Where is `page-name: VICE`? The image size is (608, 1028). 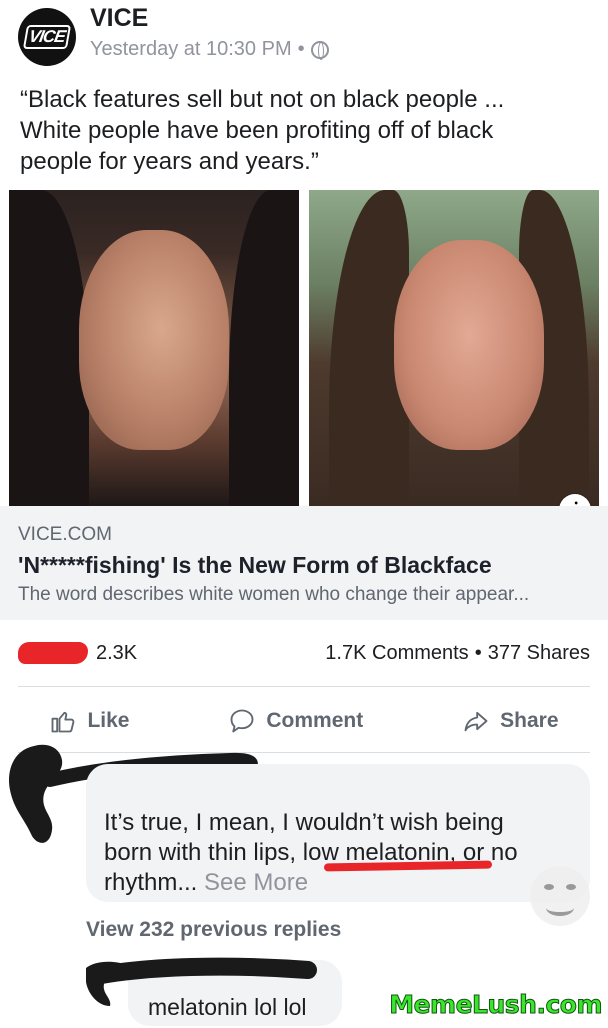
page-name: VICE is located at coordinates (119, 18).